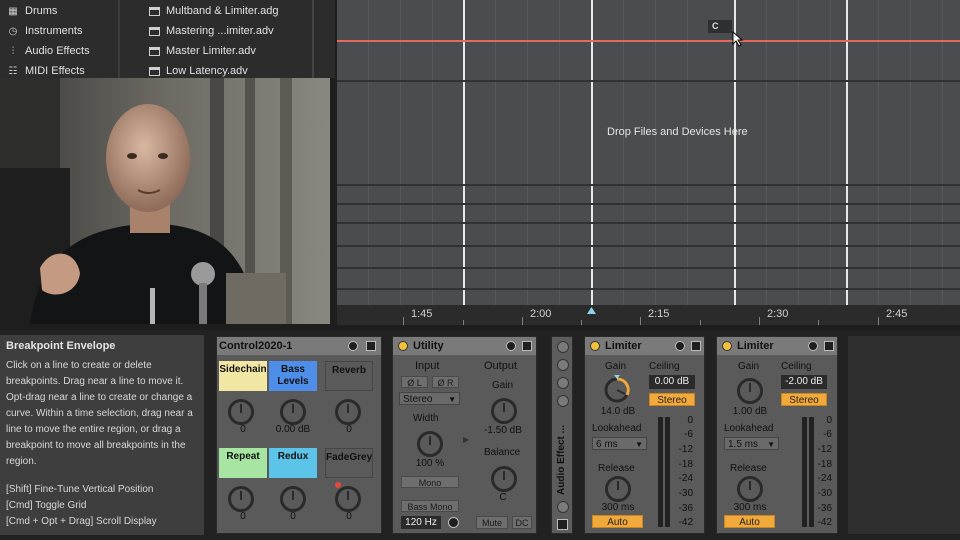 This screenshot has width=960, height=540. Describe the element at coordinates (824, 449) in the screenshot. I see `meter-scale-label: -12` at that location.